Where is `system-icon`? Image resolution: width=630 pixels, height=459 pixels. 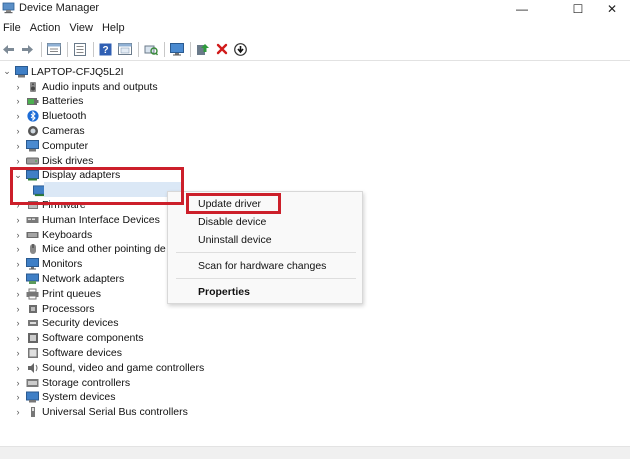
system-icon is located at coordinates (32, 397).